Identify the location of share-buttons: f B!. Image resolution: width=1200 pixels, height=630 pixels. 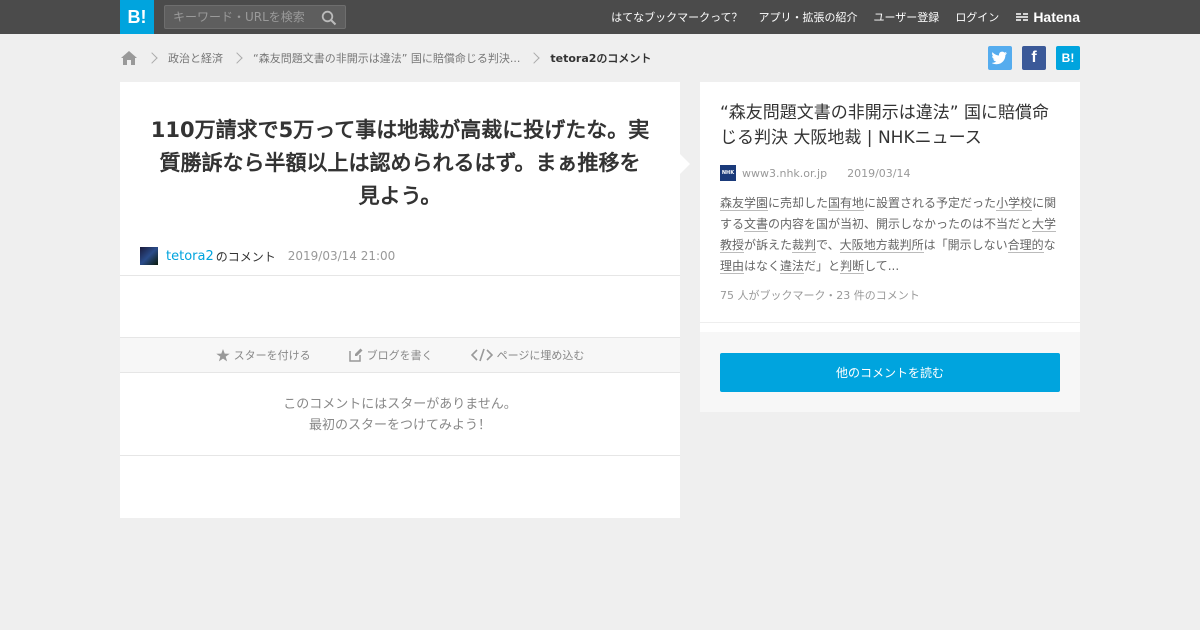
(1029, 58).